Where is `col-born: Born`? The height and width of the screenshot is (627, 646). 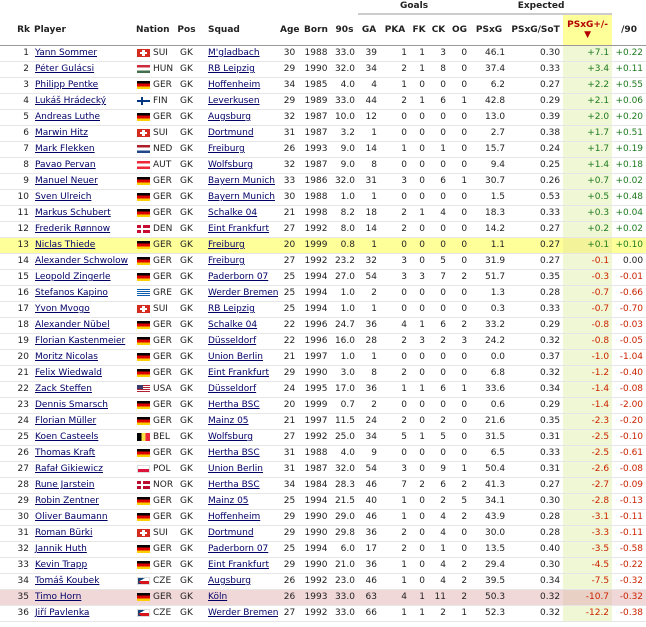
col-born: Born is located at coordinates (316, 30).